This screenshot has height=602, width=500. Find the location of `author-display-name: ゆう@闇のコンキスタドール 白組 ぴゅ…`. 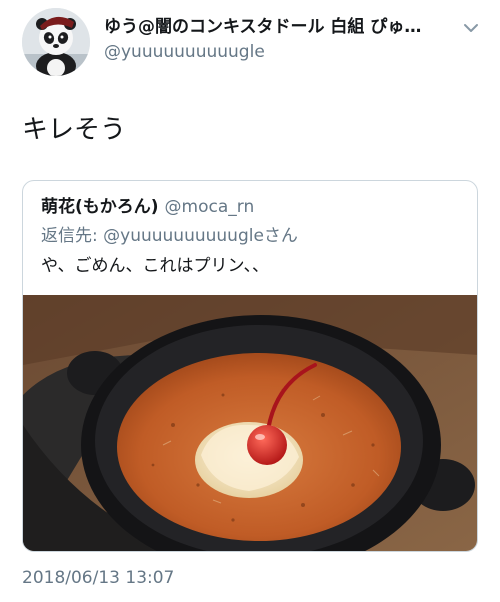

author-display-name: ゆう@闇のコンキスタドール 白組 ぴゅ… is located at coordinates (280, 27).